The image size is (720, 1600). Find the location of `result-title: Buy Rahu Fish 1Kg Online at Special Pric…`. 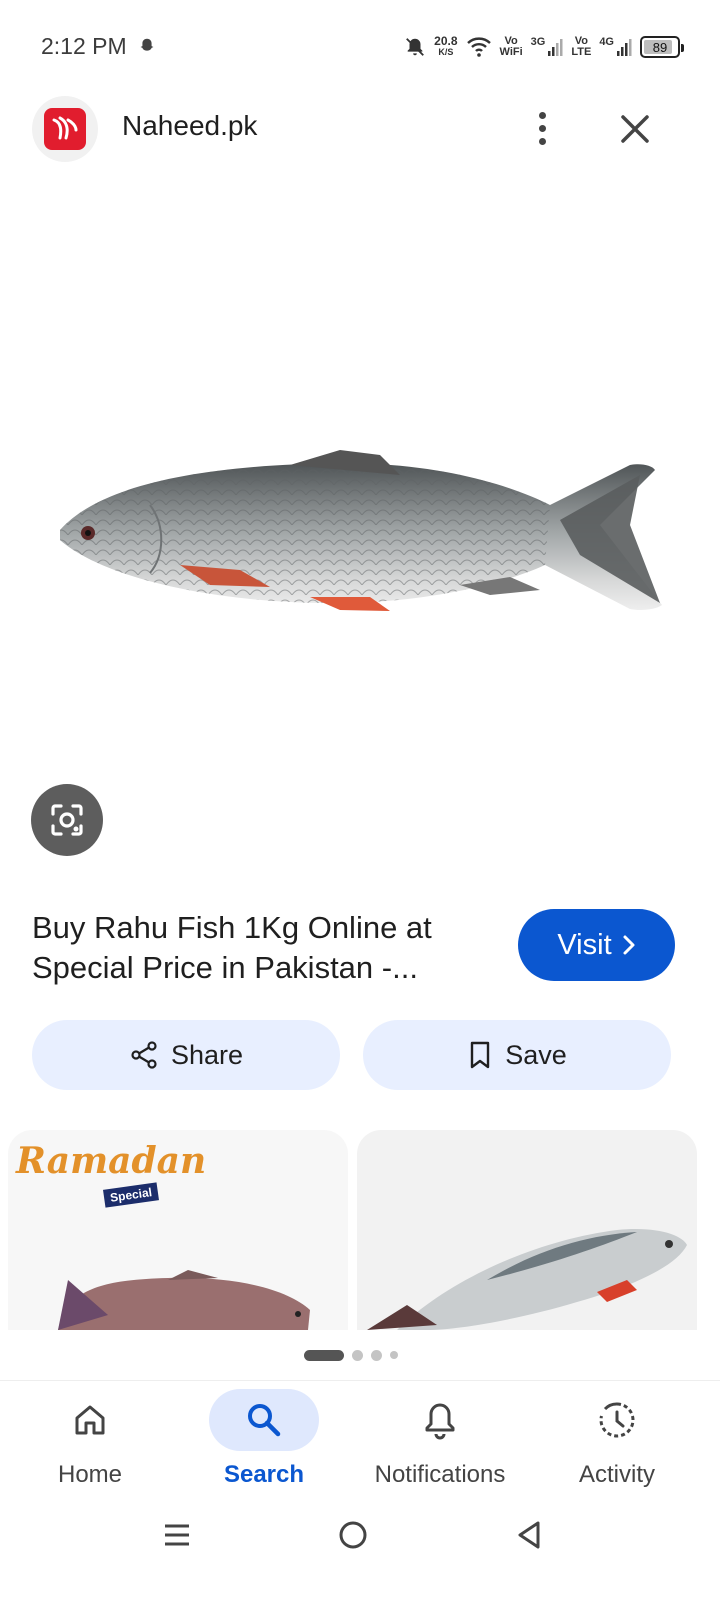

result-title: Buy Rahu Fish 1Kg Online at Special Pric… is located at coordinates (257, 948).